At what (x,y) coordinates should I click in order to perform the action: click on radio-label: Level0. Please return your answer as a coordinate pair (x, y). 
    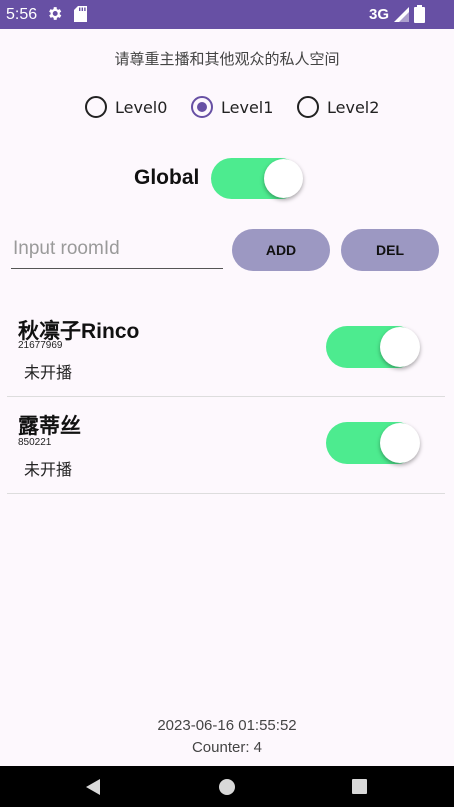
    Looking at the image, I should click on (141, 107).